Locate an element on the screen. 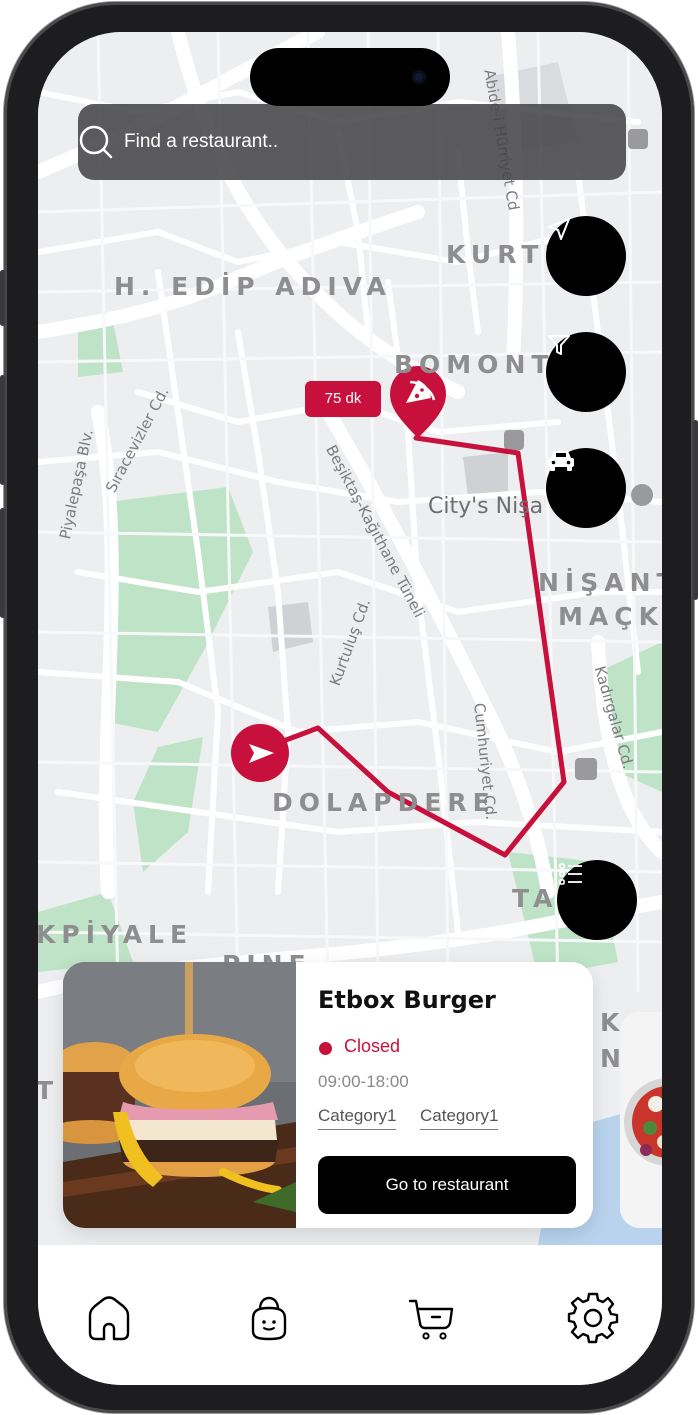 This screenshot has height=1415, width=698. status-text: Closed is located at coordinates (372, 1046).